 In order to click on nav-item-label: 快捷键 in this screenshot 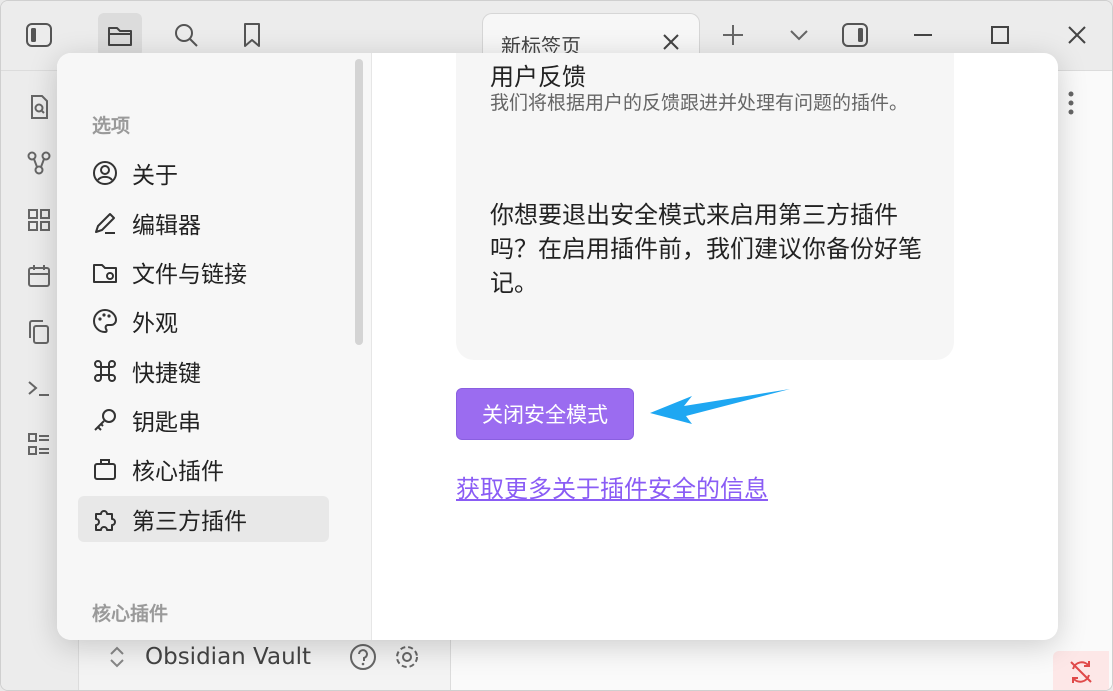, I will do `click(166, 374)`.